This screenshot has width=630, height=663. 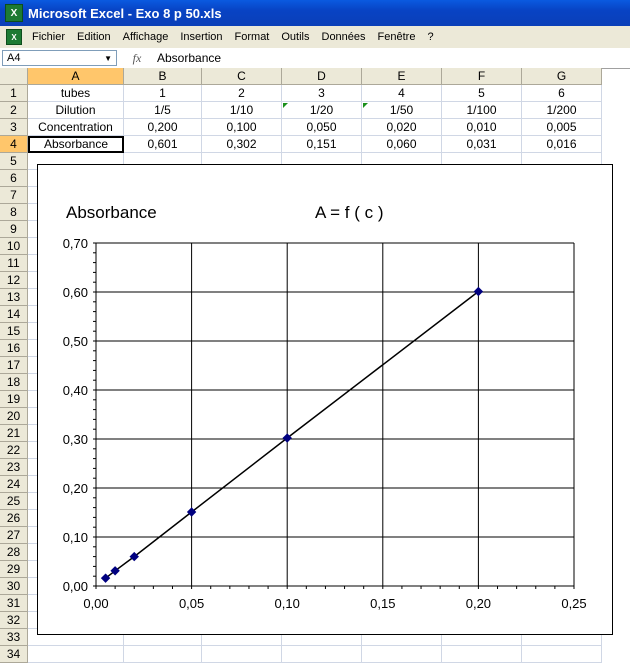 I want to click on cell-e4: 0,060, so click(x=402, y=144).